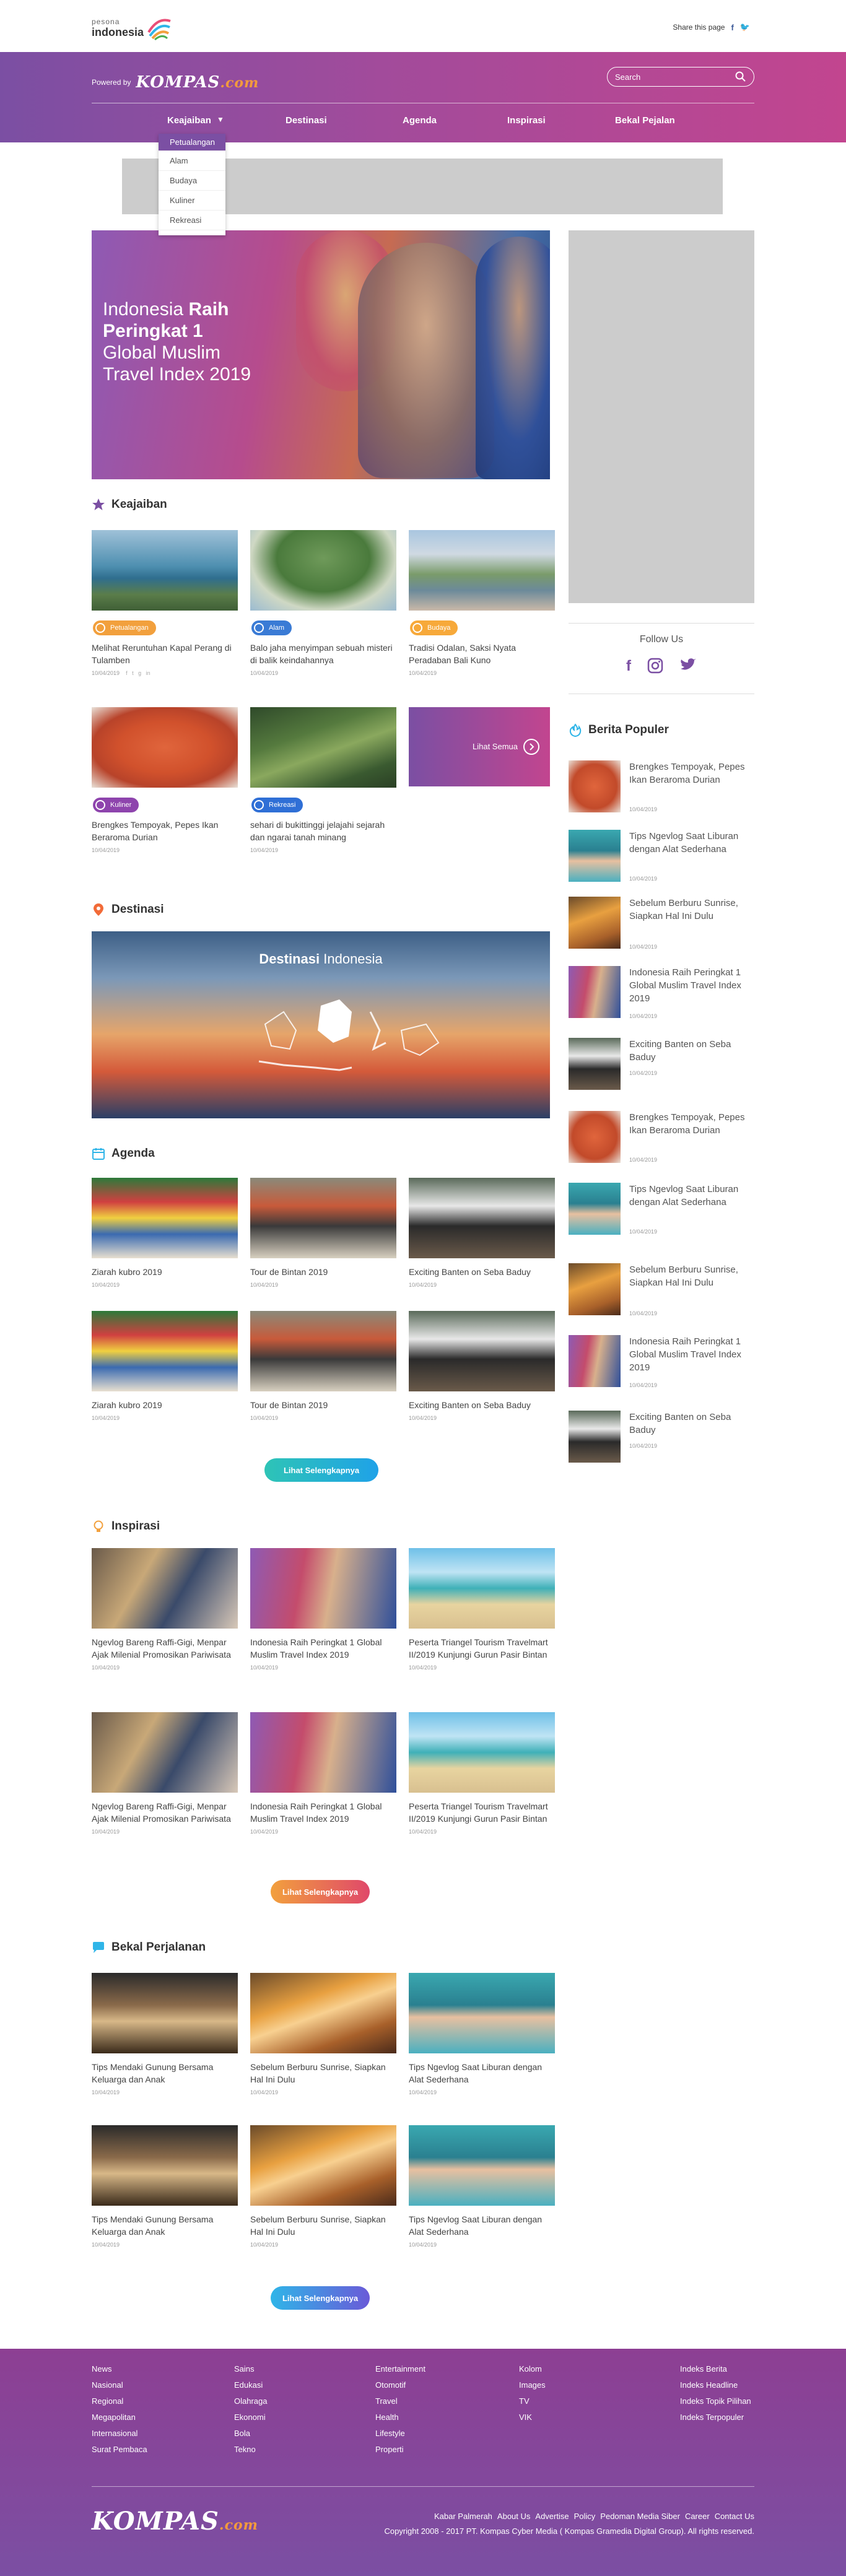  Describe the element at coordinates (119, 2450) in the screenshot. I see `footer-link: Surat Pembaca` at that location.